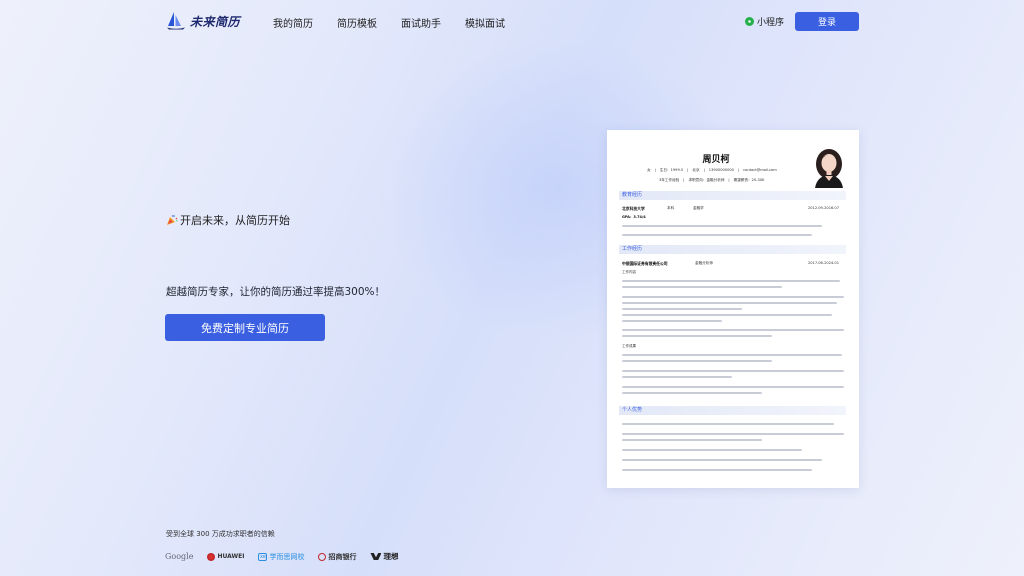 The width and height of the screenshot is (1024, 576). What do you see at coordinates (704, 263) in the screenshot?
I see `work-role: 金融分析师` at bounding box center [704, 263].